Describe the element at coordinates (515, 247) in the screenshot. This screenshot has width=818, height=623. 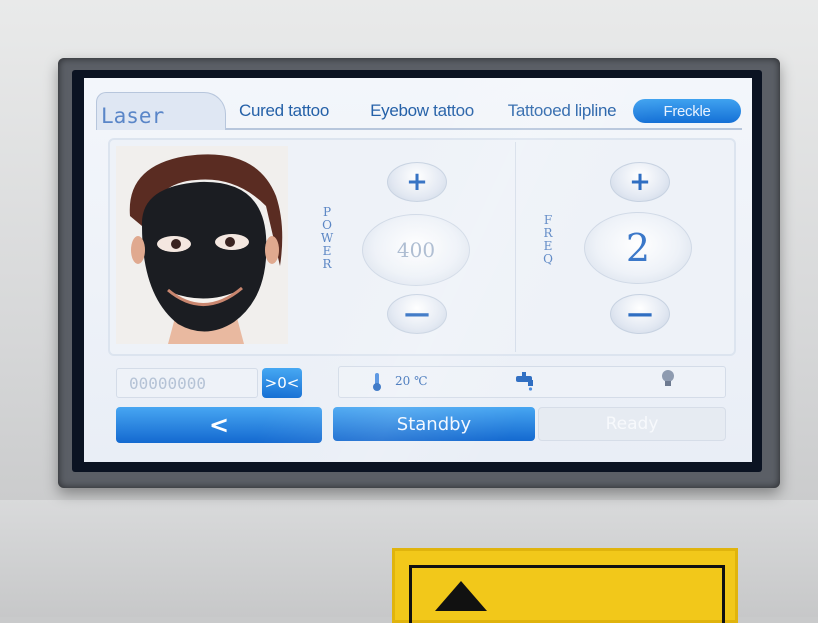
I see `panel-divider` at that location.